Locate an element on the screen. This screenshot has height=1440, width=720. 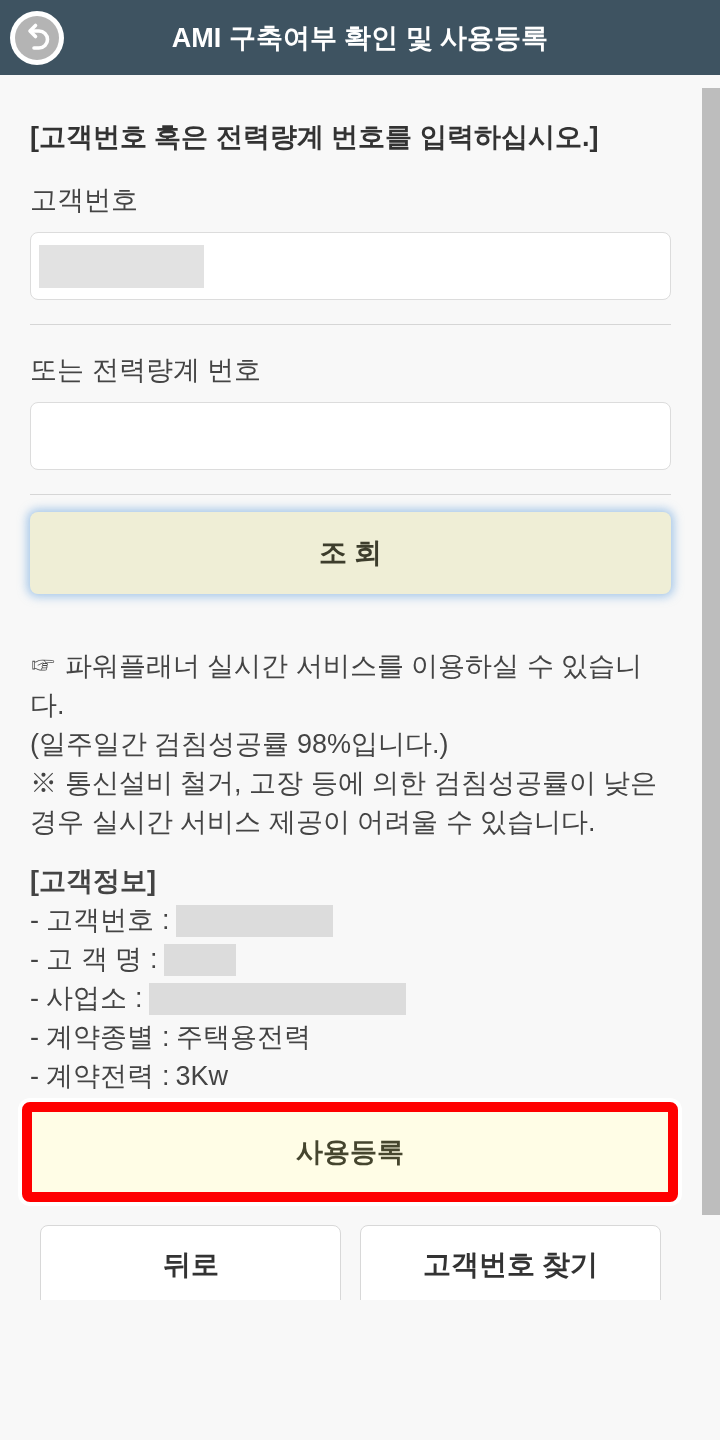
info-label: - 계약전력 : is located at coordinates (100, 1076).